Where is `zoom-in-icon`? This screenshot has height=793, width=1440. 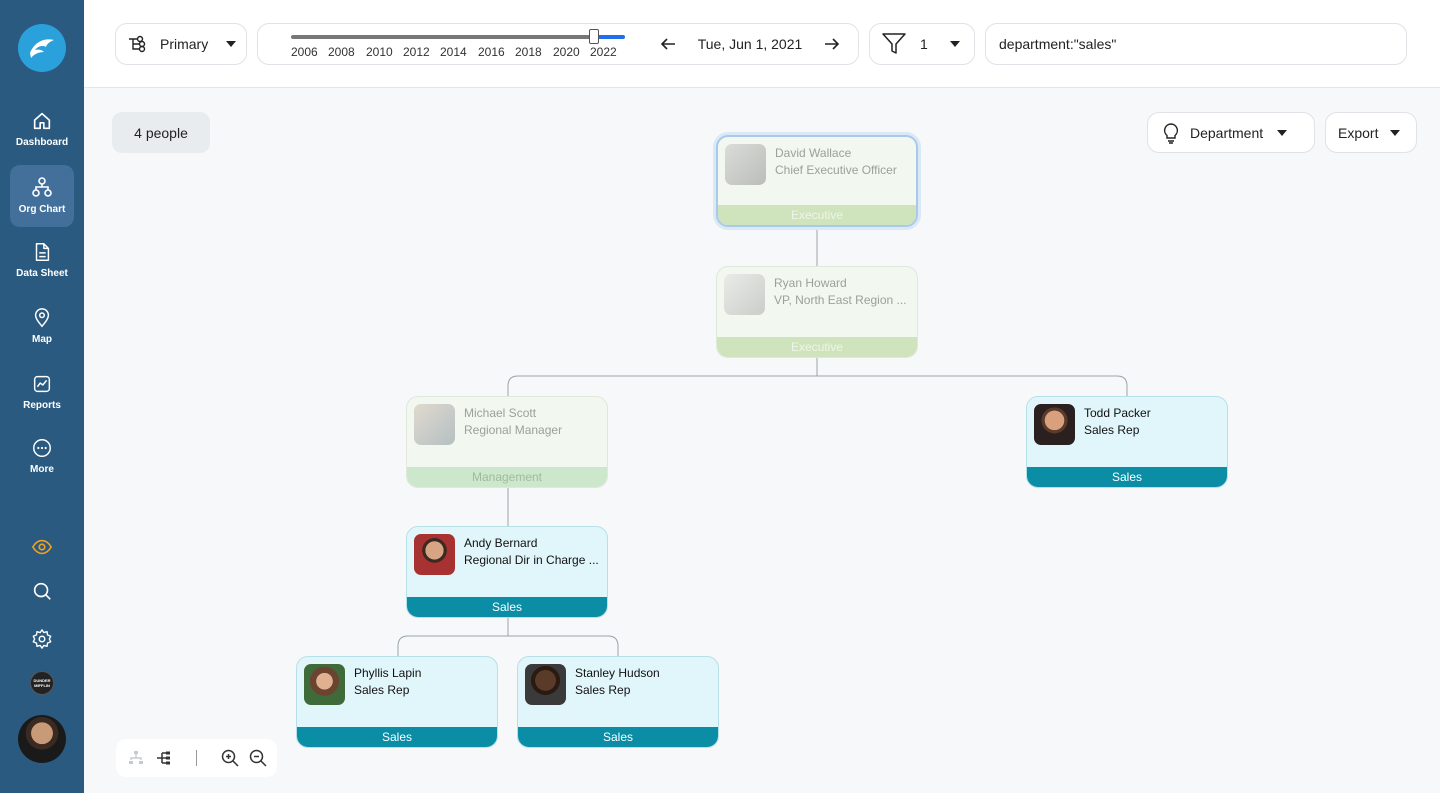 zoom-in-icon is located at coordinates (230, 758).